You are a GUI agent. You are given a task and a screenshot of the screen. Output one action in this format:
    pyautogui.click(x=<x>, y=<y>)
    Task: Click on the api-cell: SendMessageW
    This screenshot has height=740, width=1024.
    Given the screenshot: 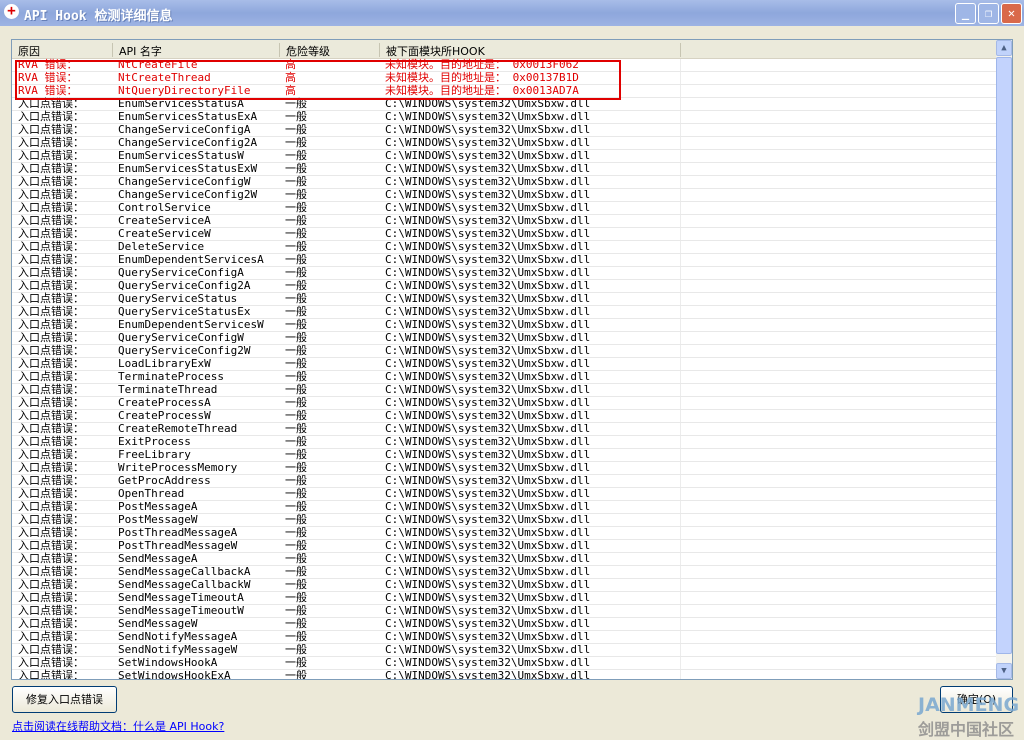 What is the action you would take?
    pyautogui.click(x=158, y=623)
    